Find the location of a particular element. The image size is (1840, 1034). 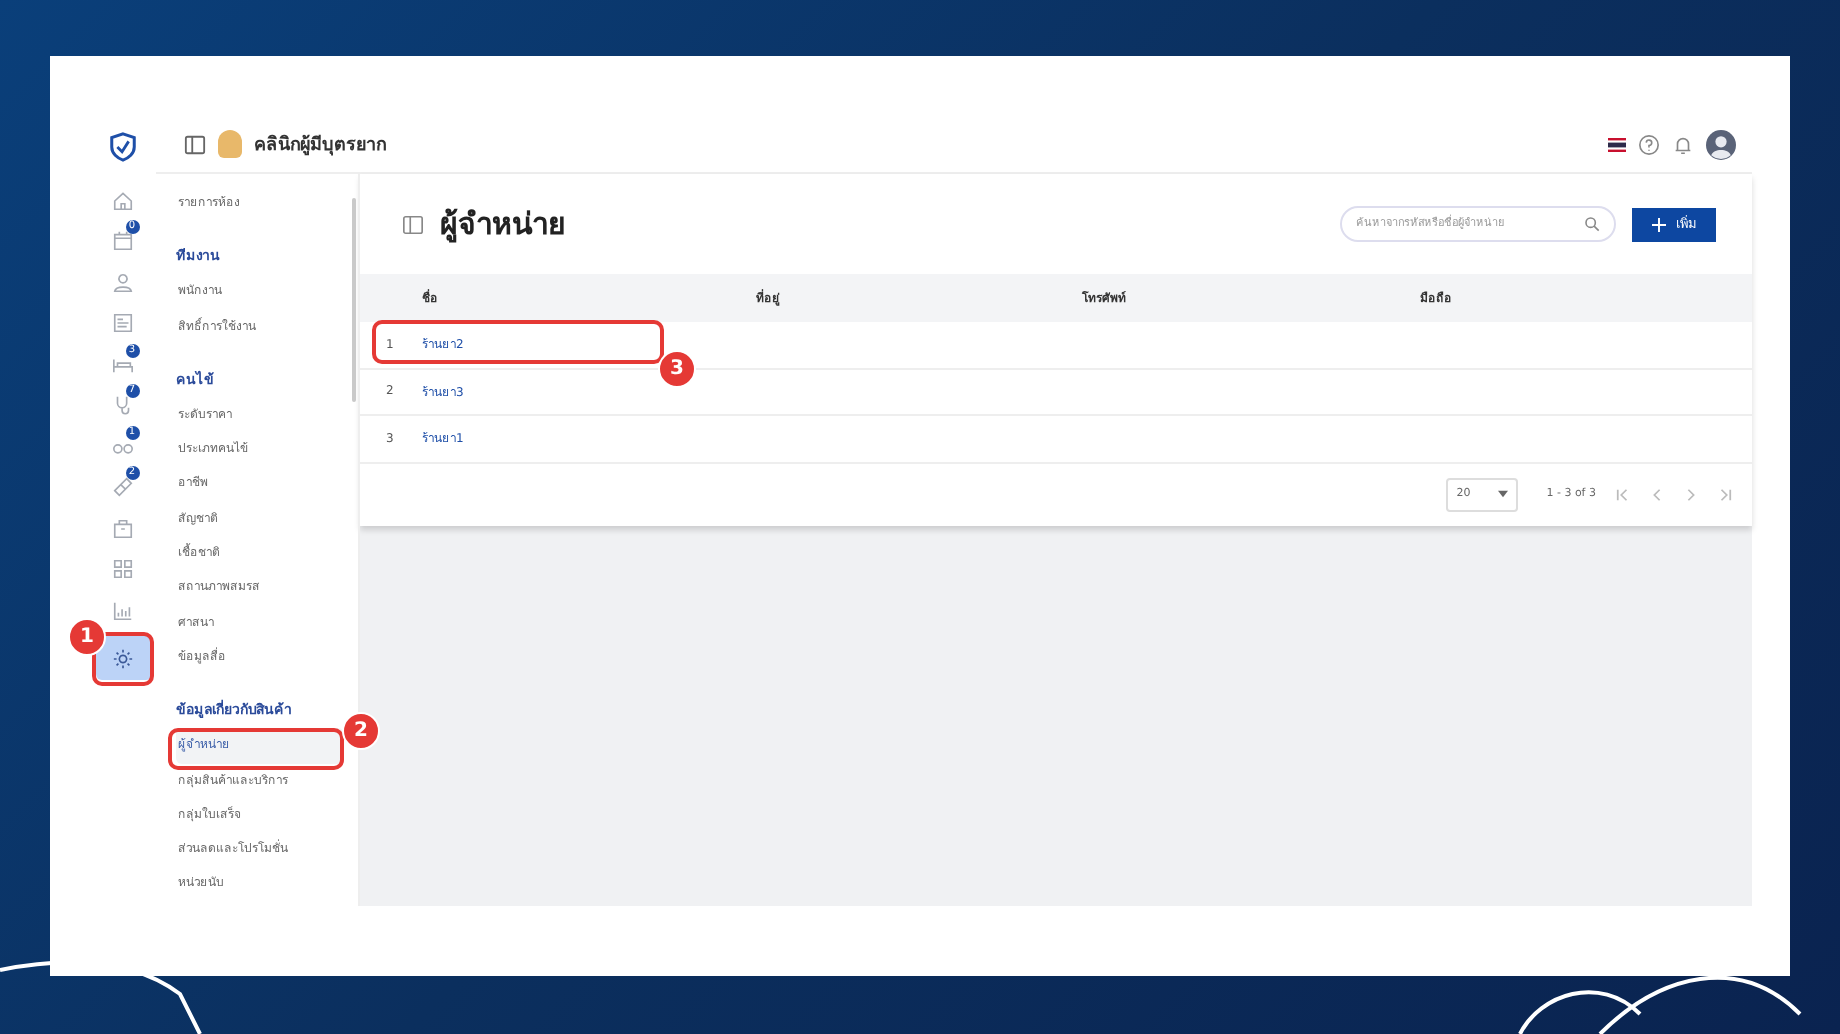

home-icon is located at coordinates (123, 200).